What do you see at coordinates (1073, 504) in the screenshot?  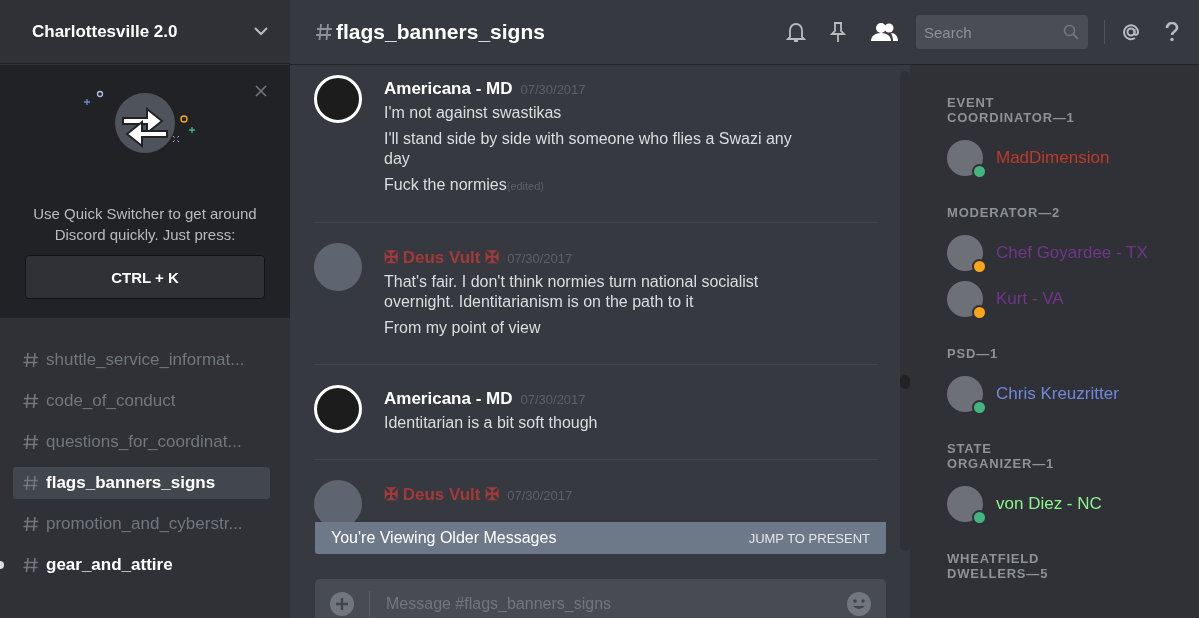 I see `member-item: von Diez - NC` at bounding box center [1073, 504].